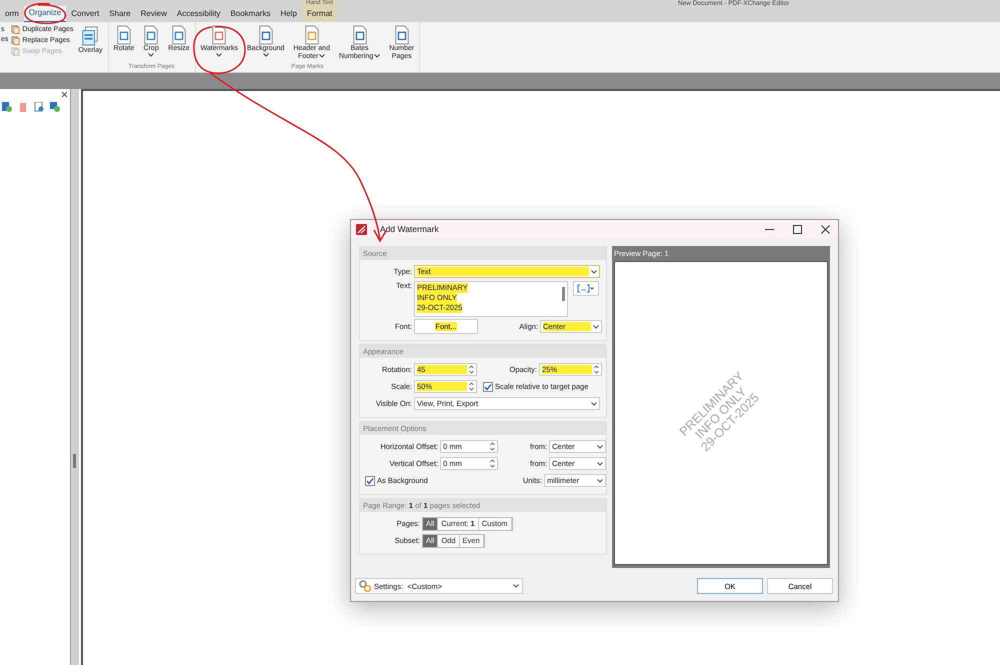 Image resolution: width=1000 pixels, height=665 pixels. I want to click on overlay-icon, so click(90, 36).